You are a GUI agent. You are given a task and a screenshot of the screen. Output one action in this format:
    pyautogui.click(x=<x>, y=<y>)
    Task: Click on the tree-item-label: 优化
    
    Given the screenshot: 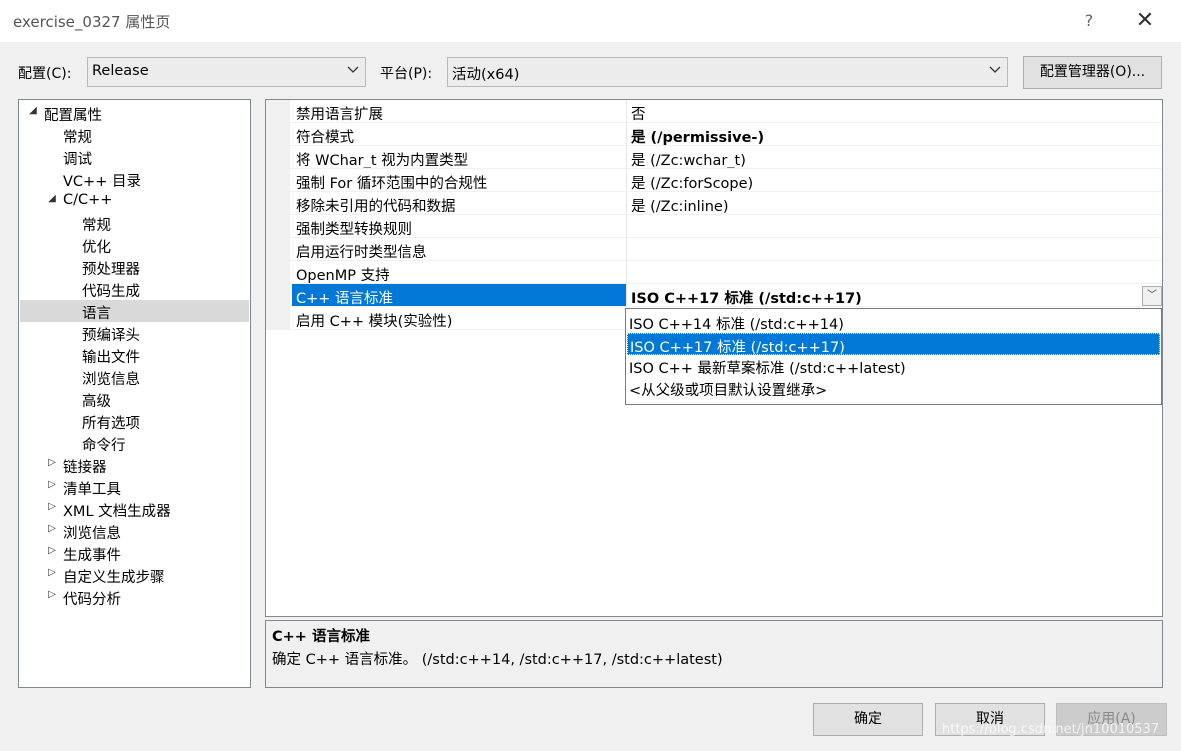 What is the action you would take?
    pyautogui.click(x=96, y=248)
    